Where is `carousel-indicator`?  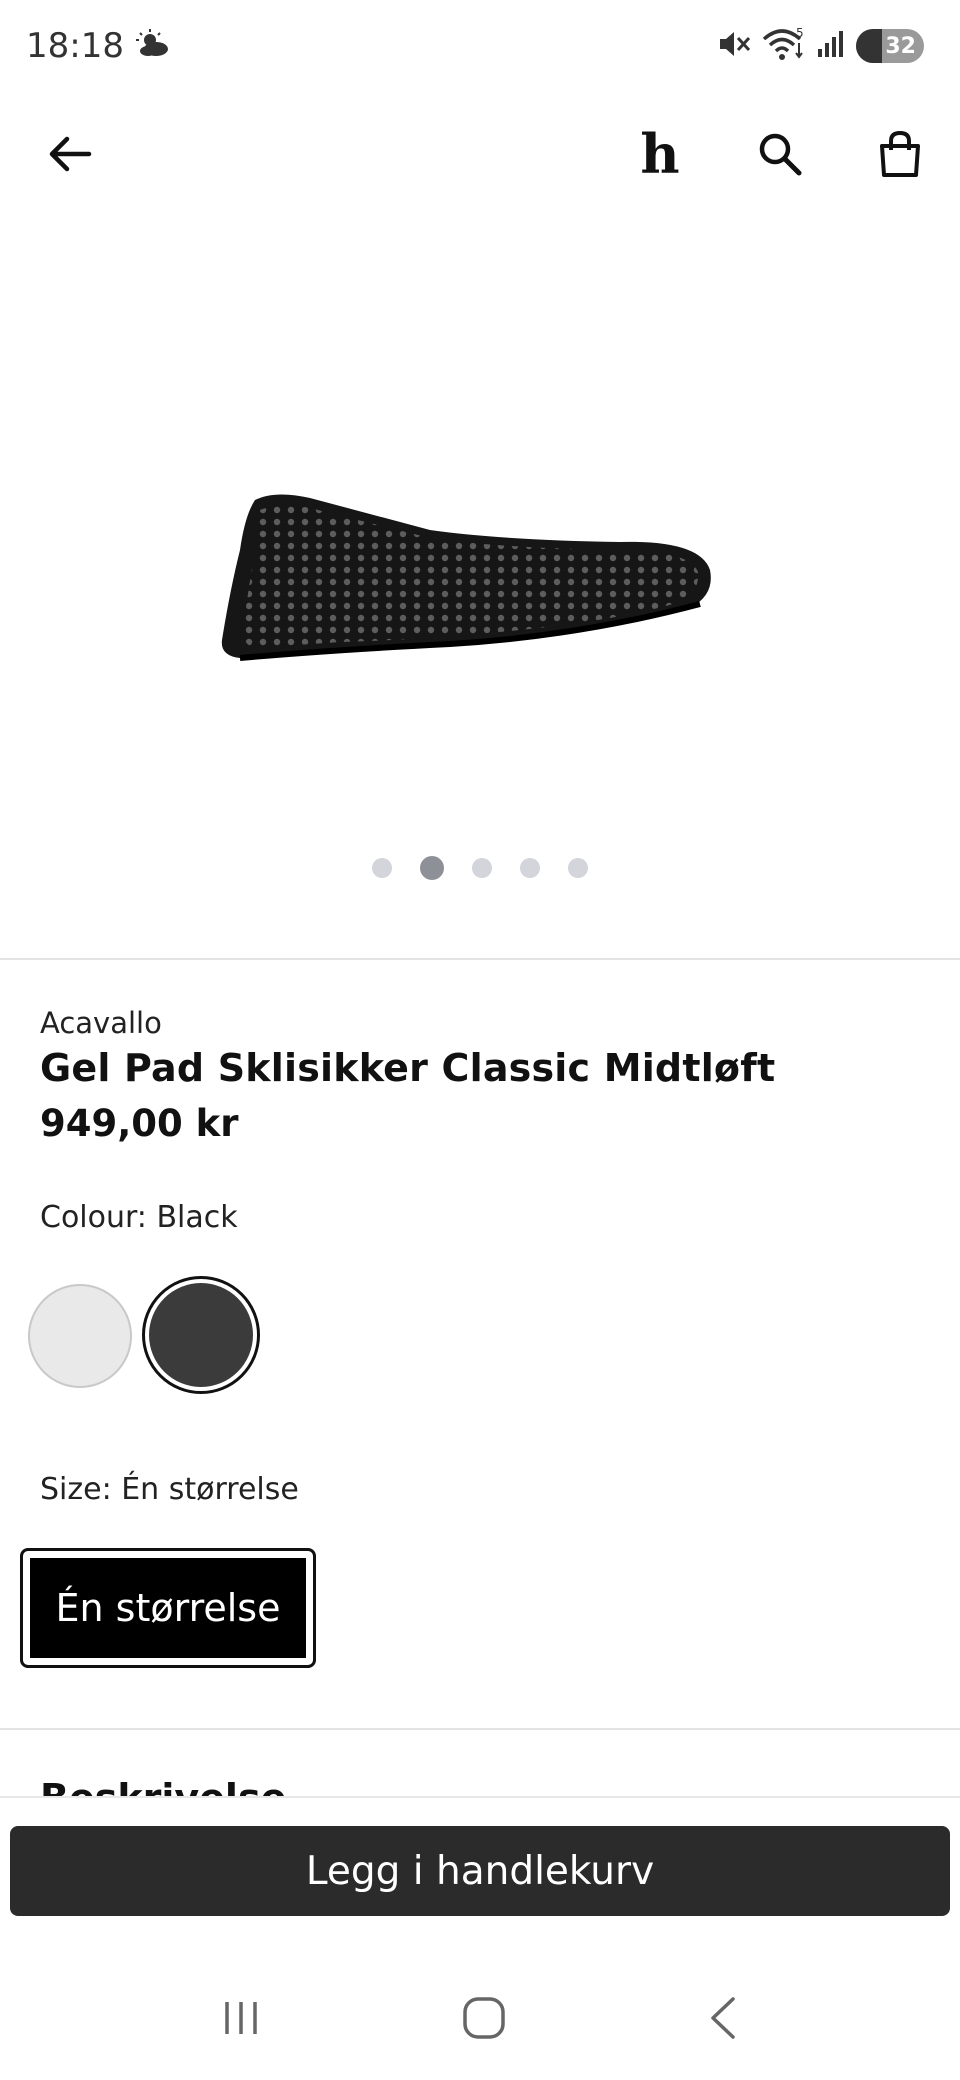 carousel-indicator is located at coordinates (480, 868).